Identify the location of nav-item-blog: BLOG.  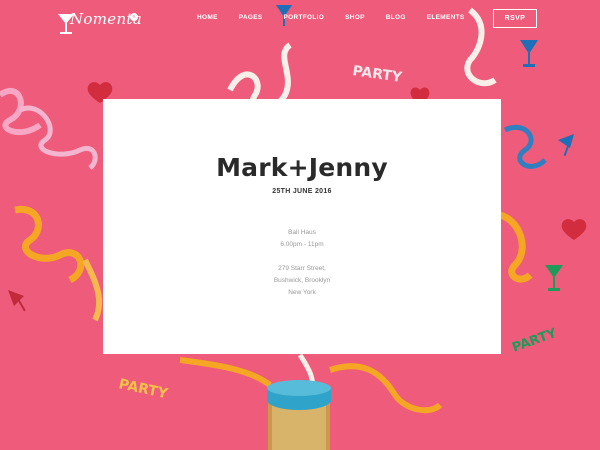
(396, 17).